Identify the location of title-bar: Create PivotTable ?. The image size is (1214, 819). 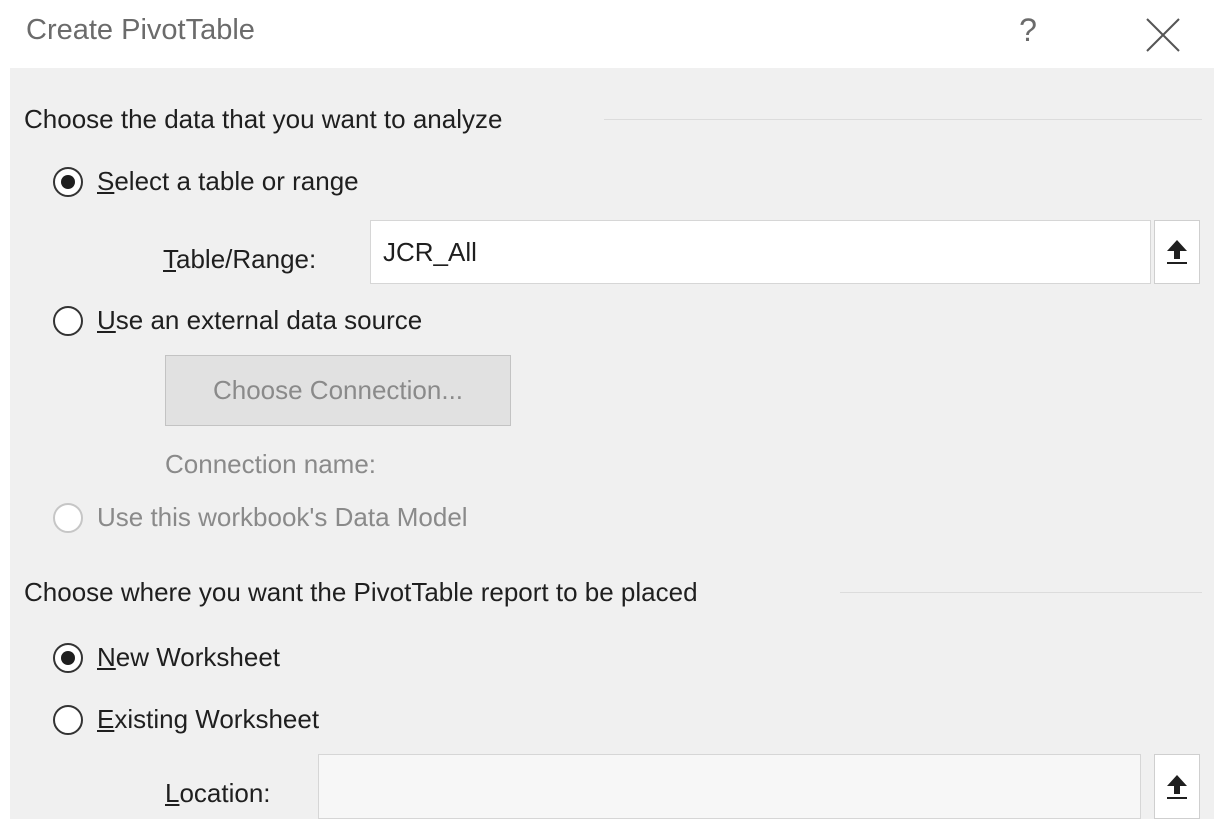
(607, 33).